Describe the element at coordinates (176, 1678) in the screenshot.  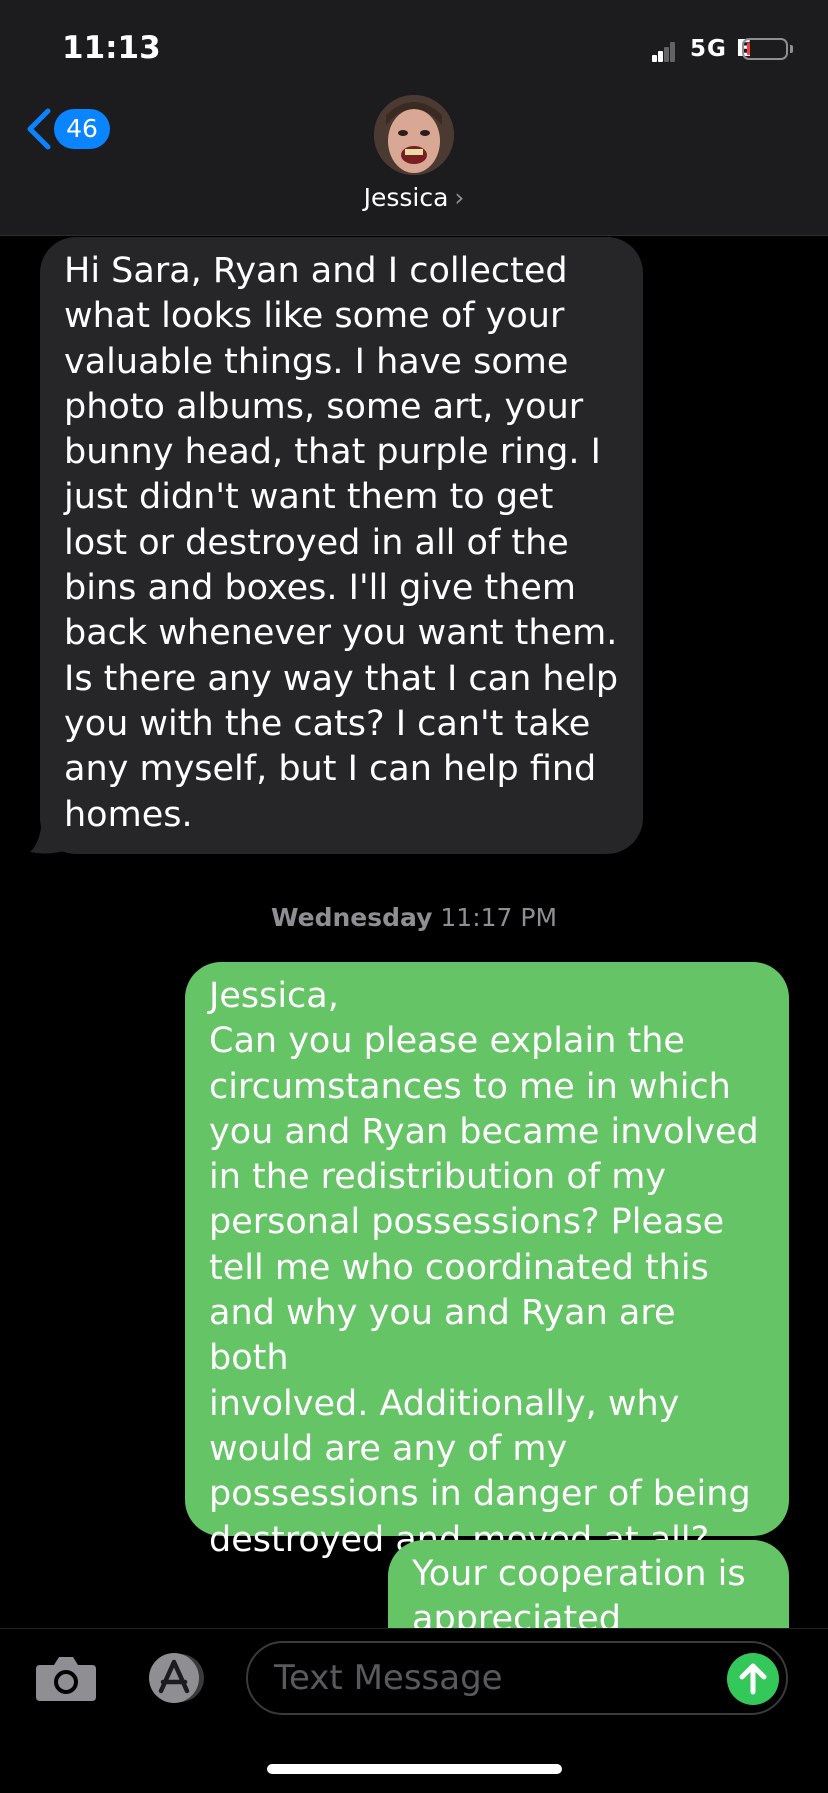
I see `app-store-icon` at that location.